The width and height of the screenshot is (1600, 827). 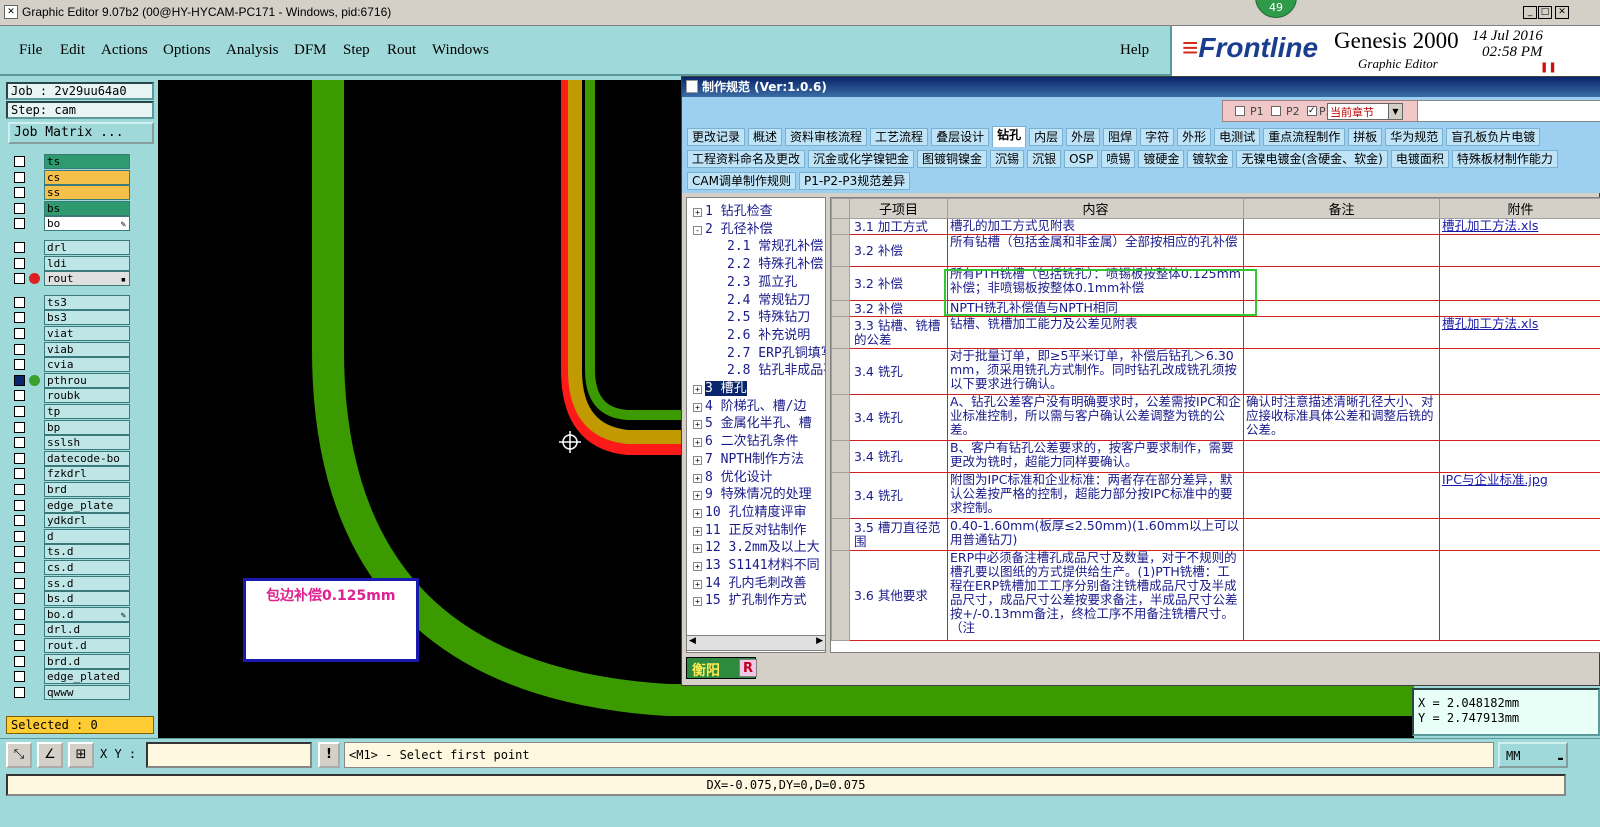 What do you see at coordinates (50, 755) in the screenshot?
I see `measure-tool-icon: ∠` at bounding box center [50, 755].